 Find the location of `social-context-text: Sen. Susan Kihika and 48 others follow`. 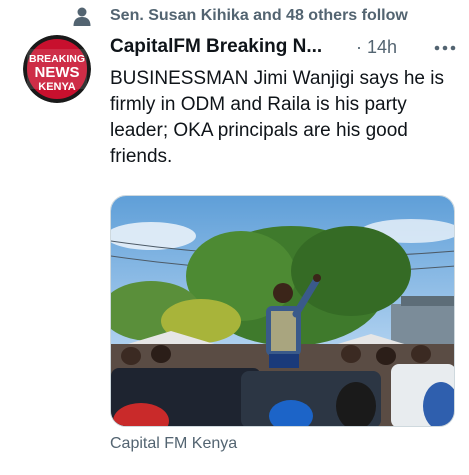

social-context-text: Sen. Susan Kihika and 48 others follow is located at coordinates (259, 16).